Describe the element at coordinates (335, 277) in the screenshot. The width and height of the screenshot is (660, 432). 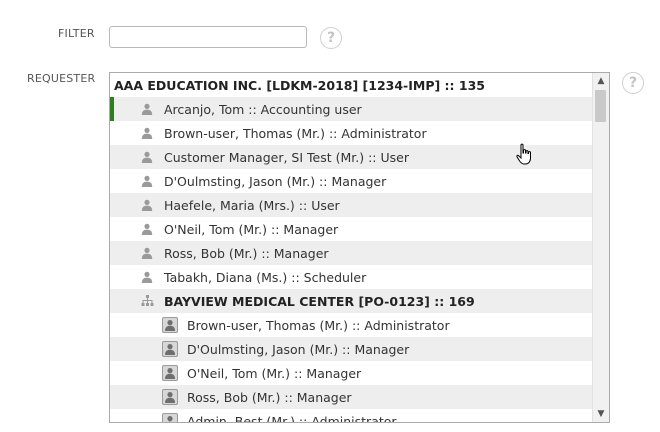
I see `user-role: Scheduler` at that location.